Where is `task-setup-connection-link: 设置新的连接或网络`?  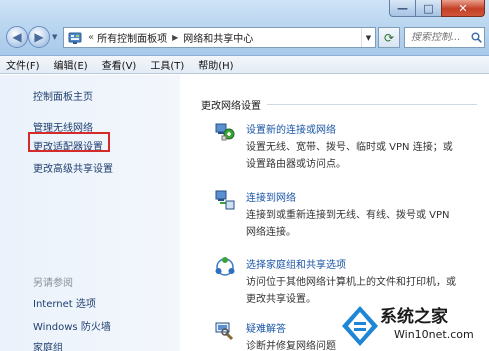 task-setup-connection-link: 设置新的连接或网络 is located at coordinates (291, 128).